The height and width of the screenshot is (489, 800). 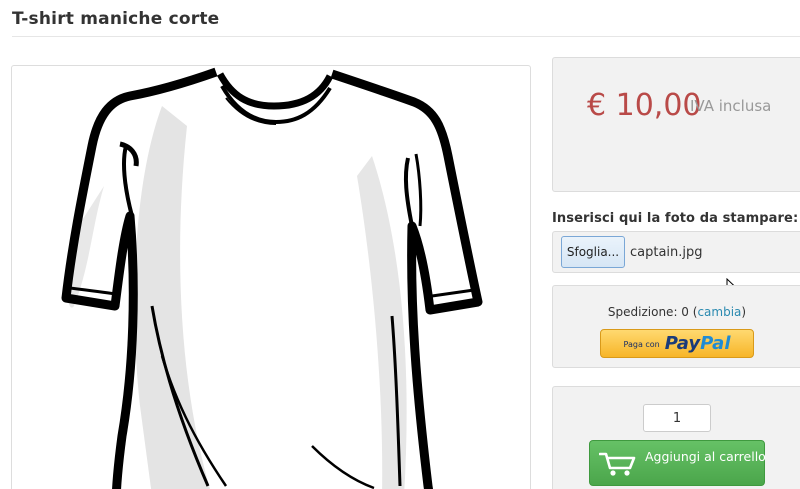 What do you see at coordinates (644, 105) in the screenshot?
I see `price-amount: € 10,00` at bounding box center [644, 105].